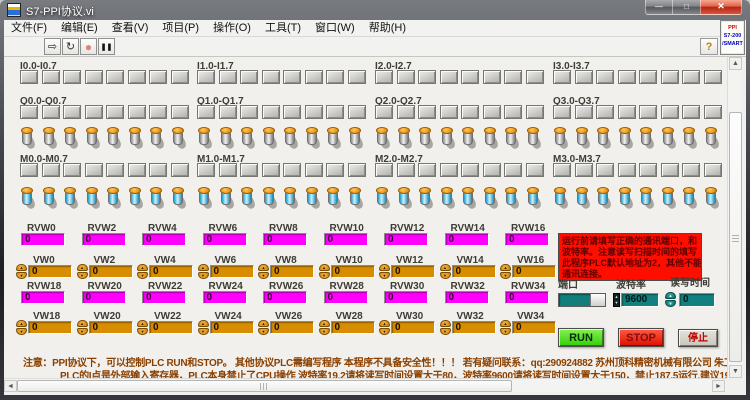  Describe the element at coordinates (698, 338) in the screenshot. I see `halt-program-button: 停止` at that location.